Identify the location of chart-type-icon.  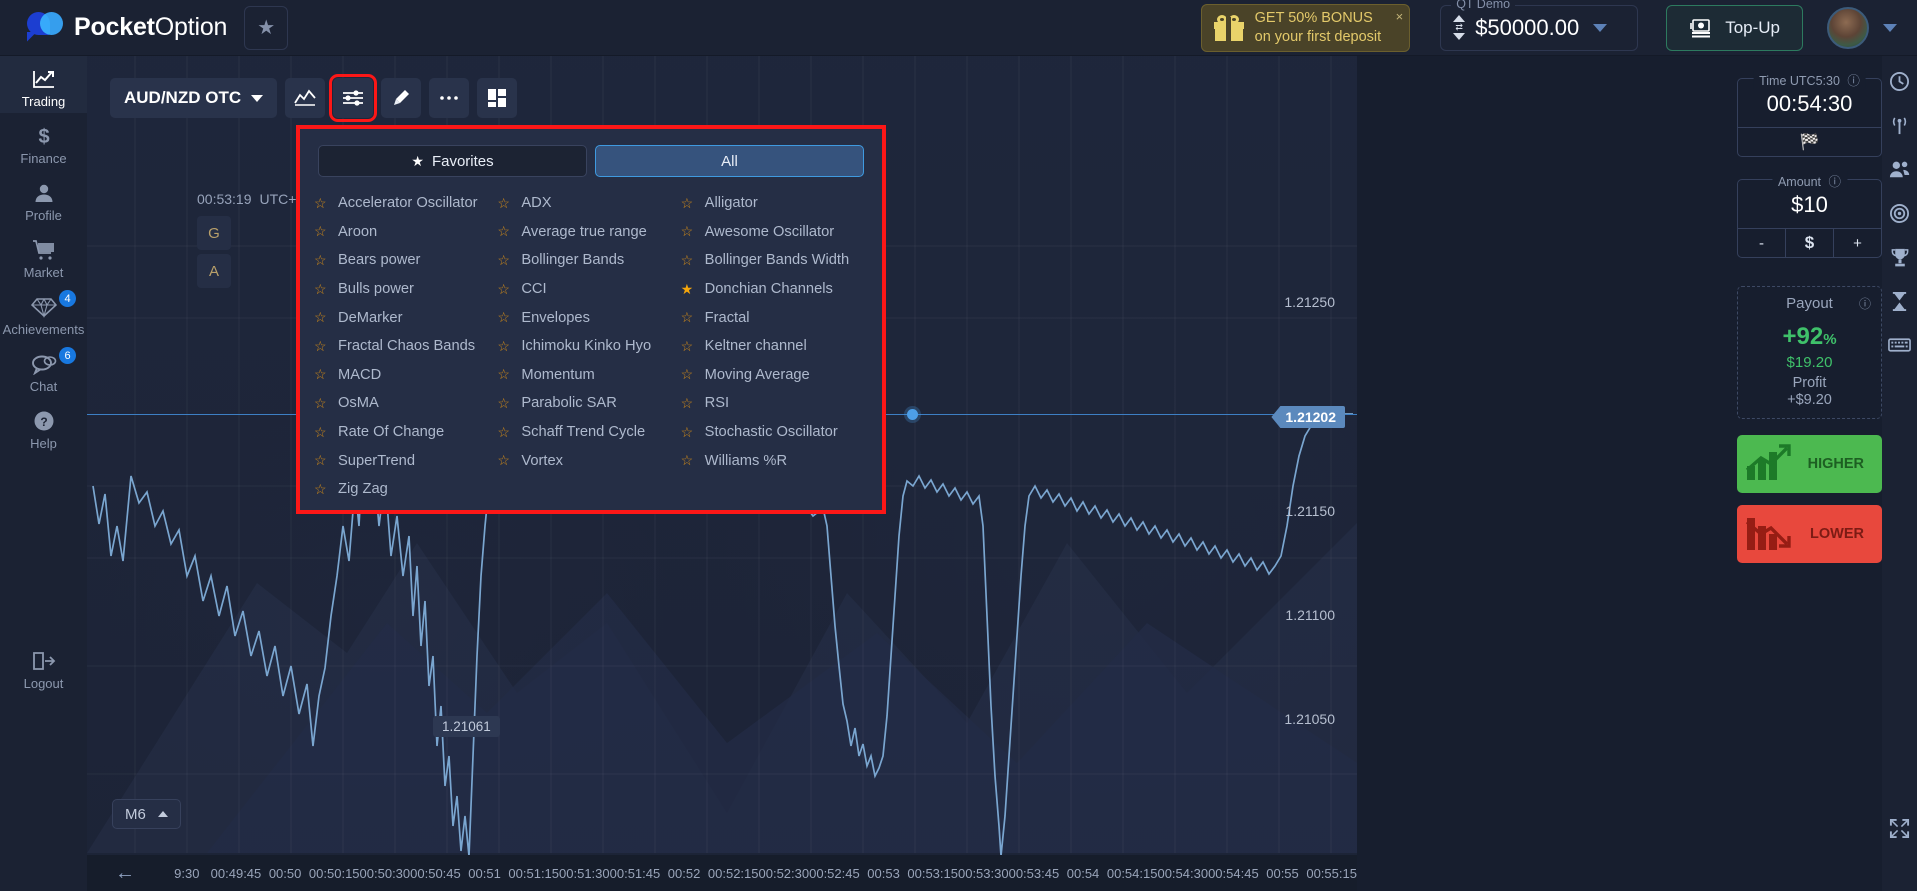
(305, 98).